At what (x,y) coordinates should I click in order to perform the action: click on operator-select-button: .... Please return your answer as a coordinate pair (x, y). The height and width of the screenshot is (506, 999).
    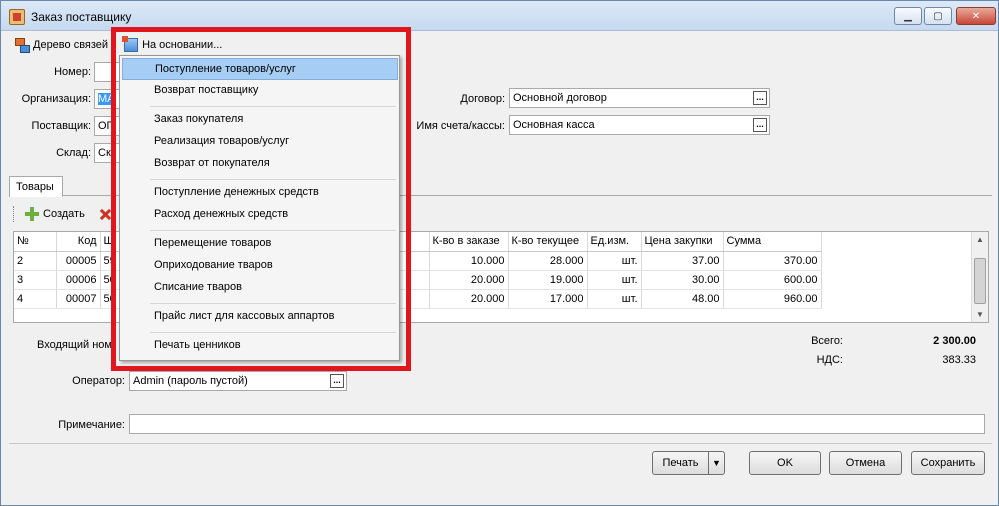
    Looking at the image, I should click on (337, 381).